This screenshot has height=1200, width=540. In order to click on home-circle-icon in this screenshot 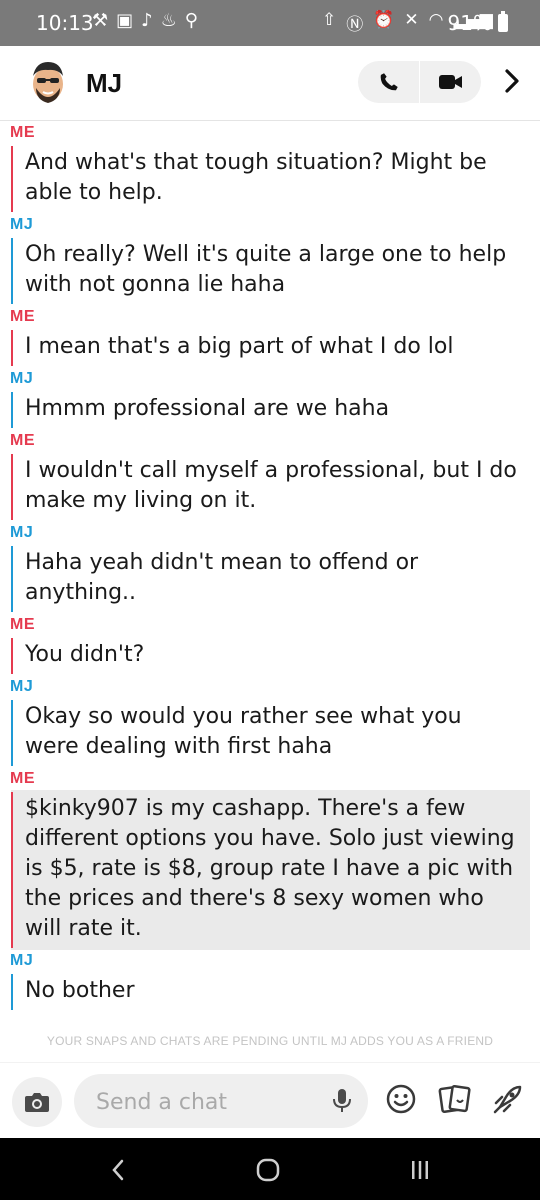, I will do `click(268, 1170)`.